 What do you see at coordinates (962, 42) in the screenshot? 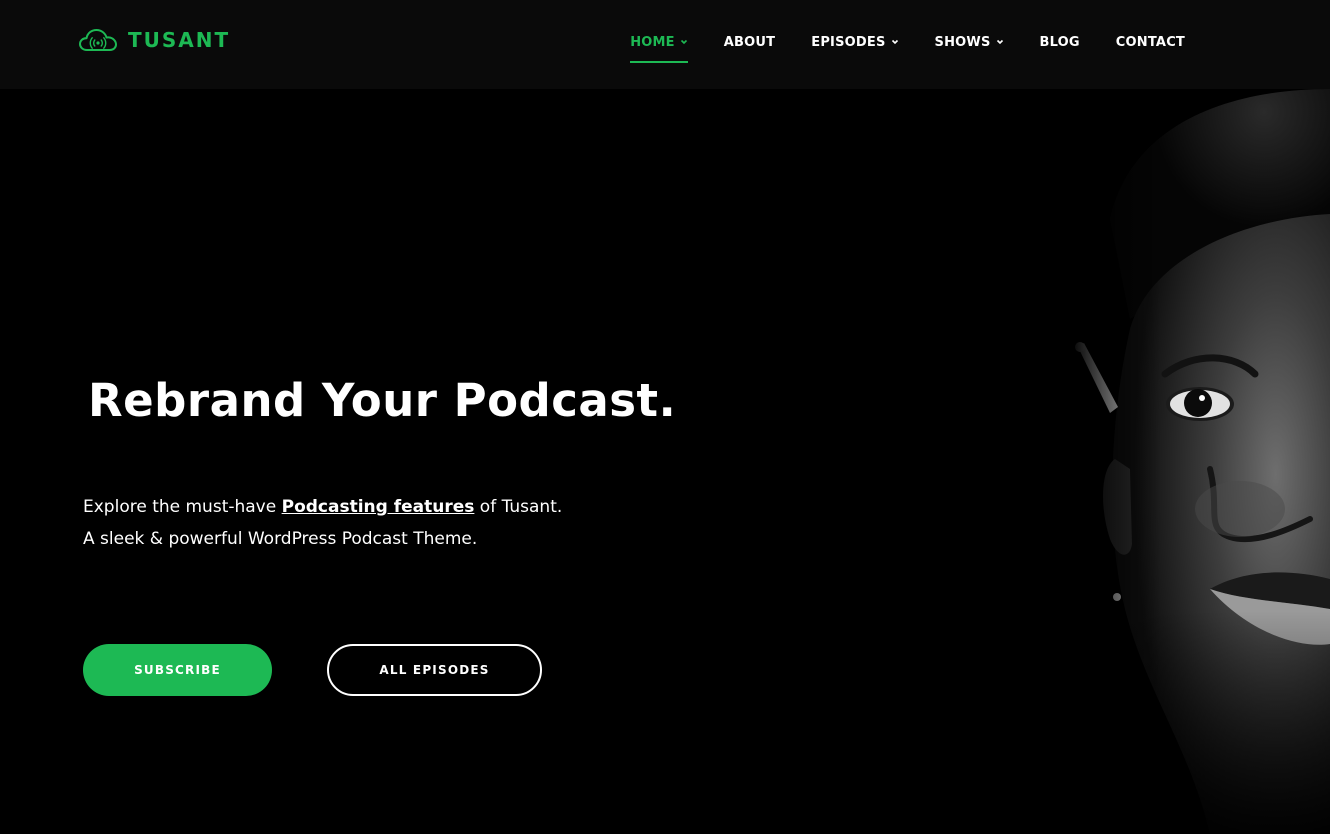
I see `nav-item-label: SHOWS` at bounding box center [962, 42].